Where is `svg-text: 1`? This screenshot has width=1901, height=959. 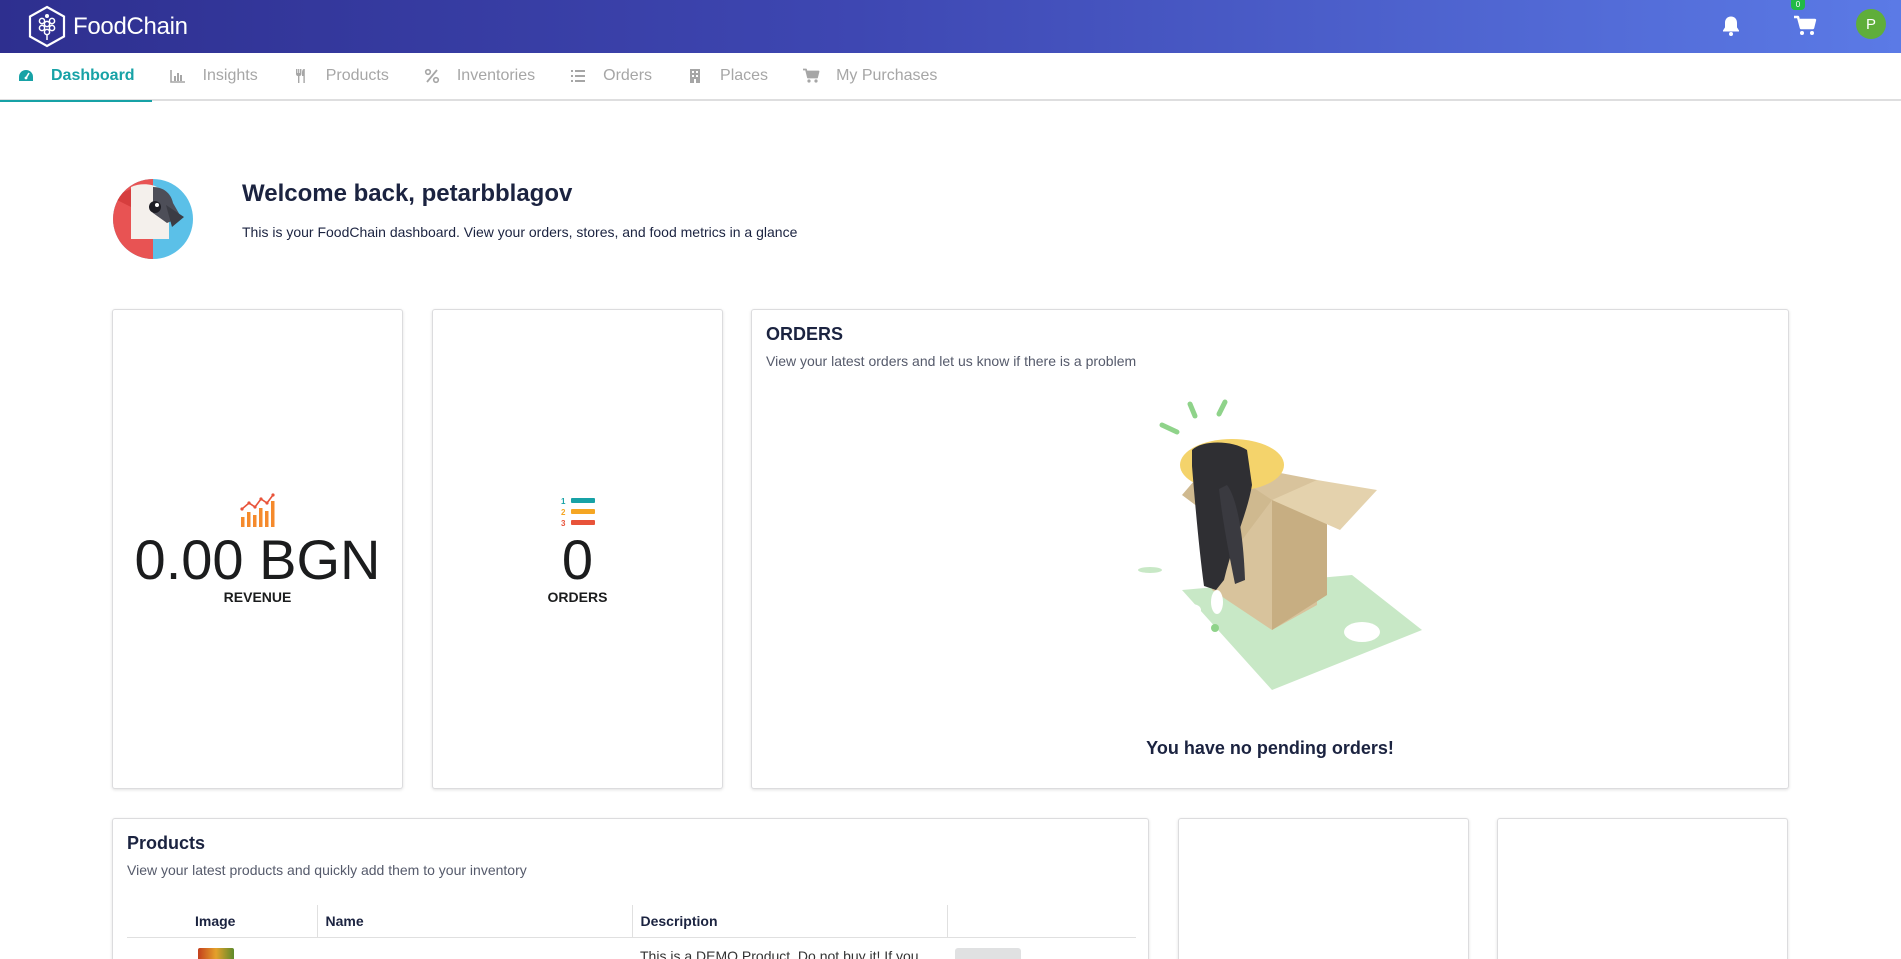 svg-text: 1 is located at coordinates (563, 501).